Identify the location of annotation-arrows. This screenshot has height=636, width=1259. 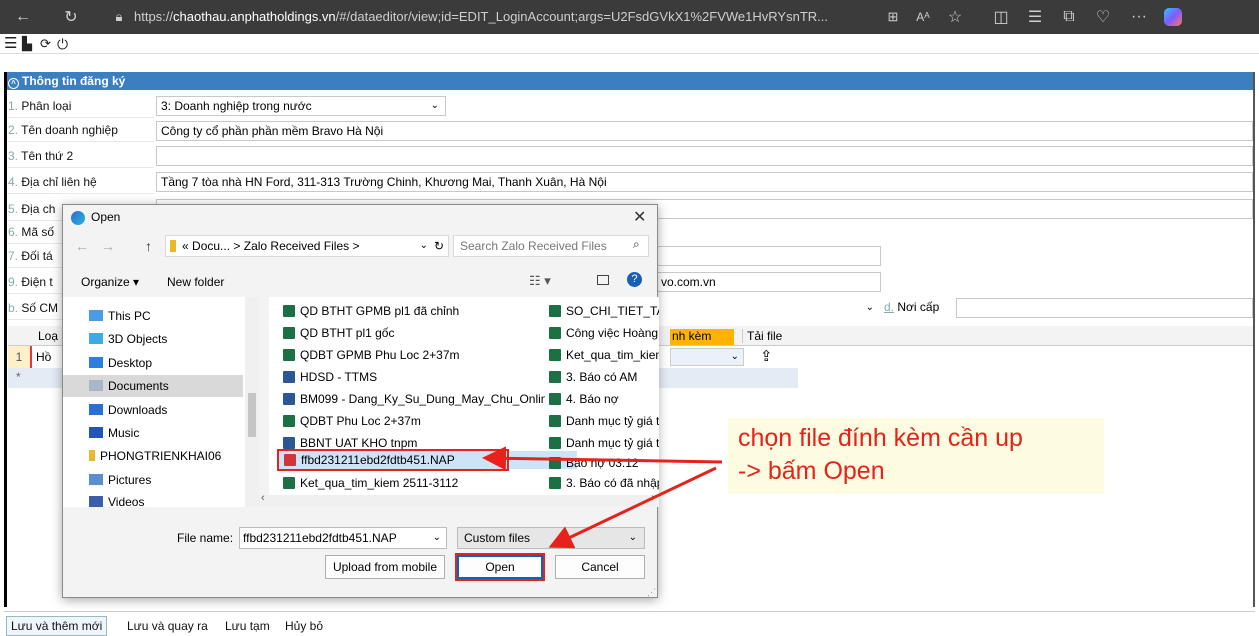
(602, 497).